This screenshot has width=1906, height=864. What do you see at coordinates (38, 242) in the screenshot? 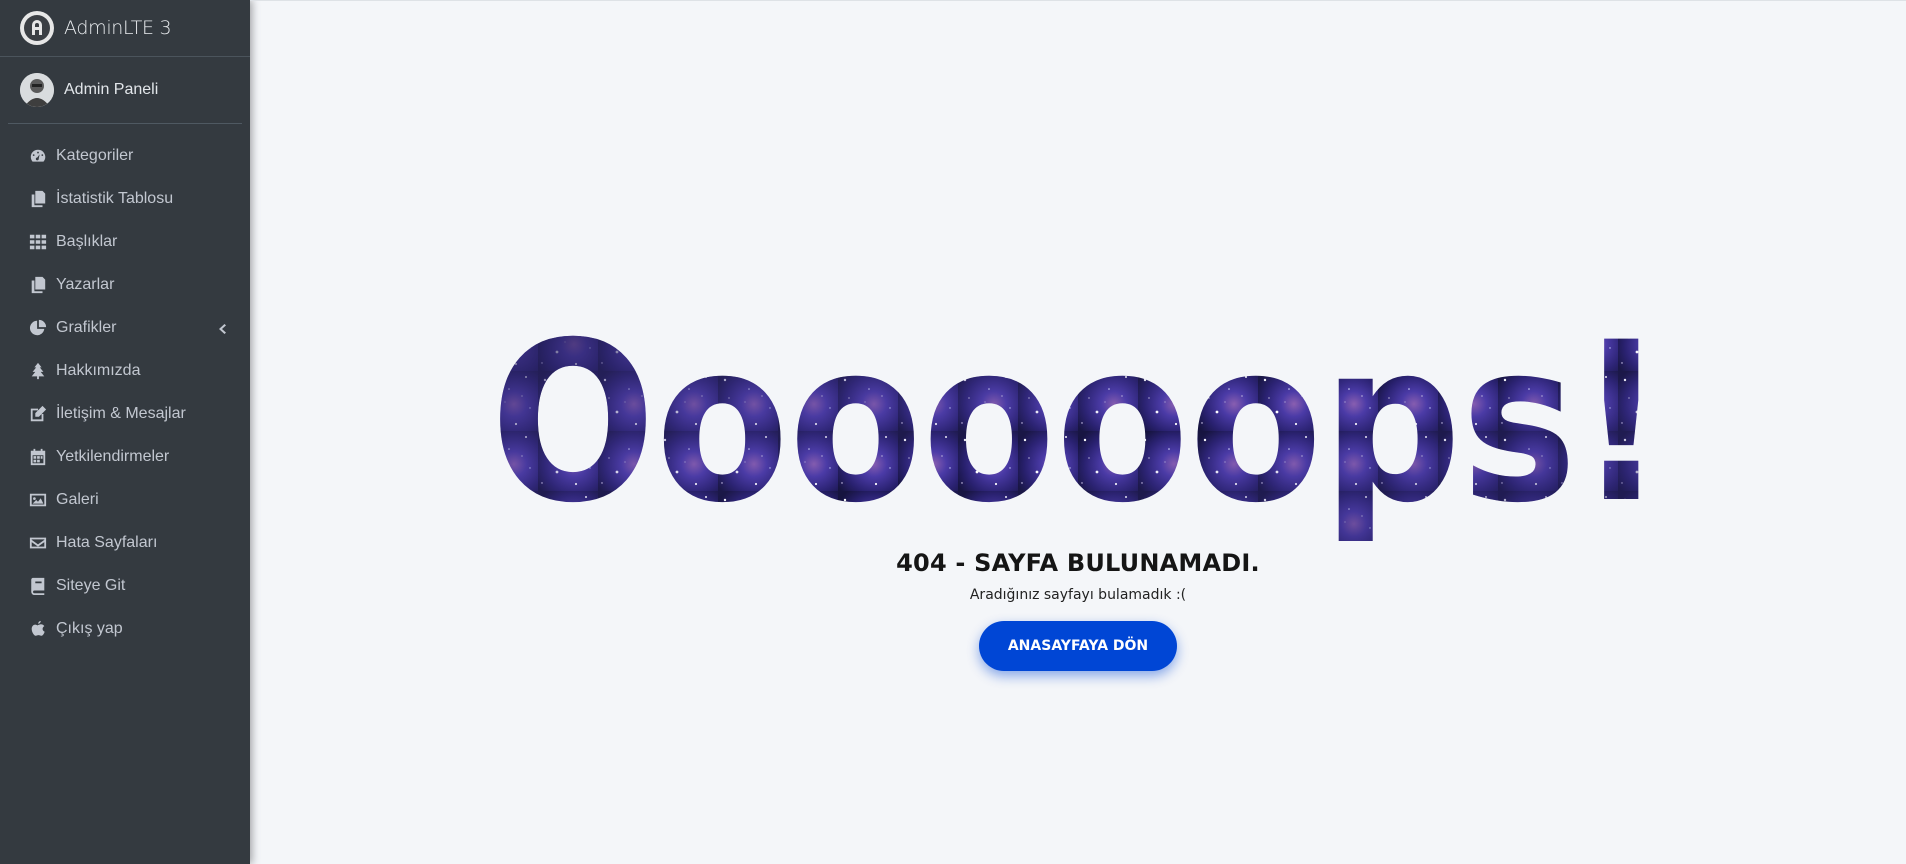
I see `grid-icon` at bounding box center [38, 242].